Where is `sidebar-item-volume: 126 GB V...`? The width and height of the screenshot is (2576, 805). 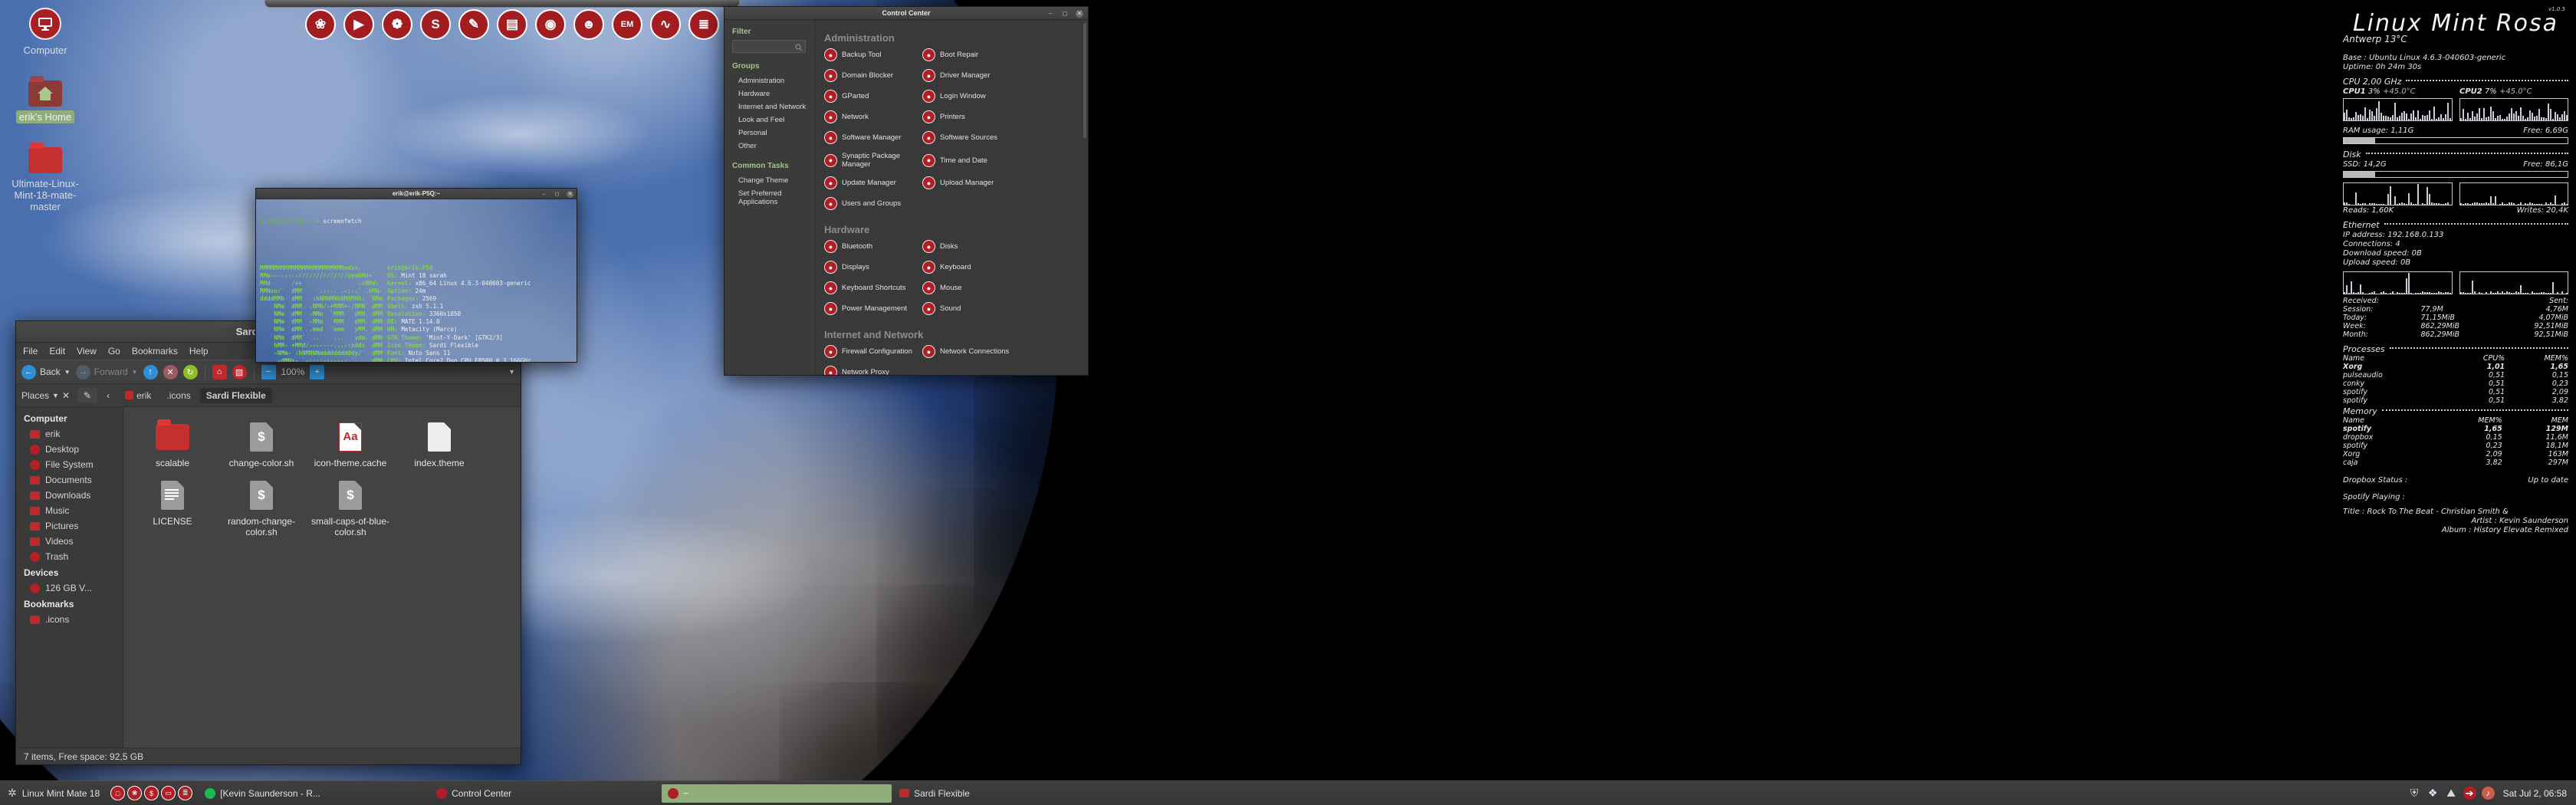 sidebar-item-volume: 126 GB V... is located at coordinates (70, 588).